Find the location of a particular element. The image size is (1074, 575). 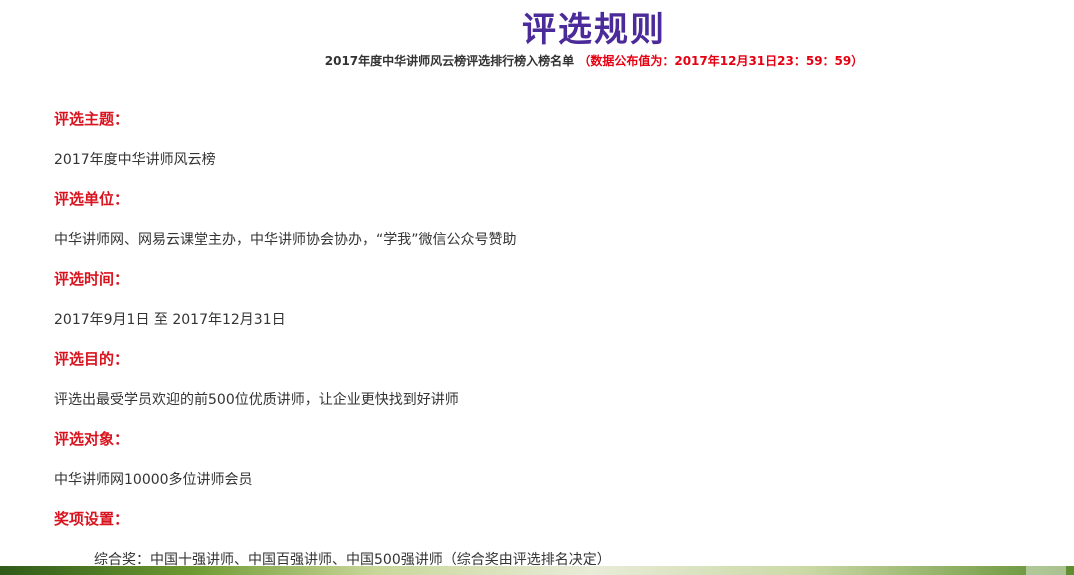

page-title: 评选规则 is located at coordinates (594, 30).